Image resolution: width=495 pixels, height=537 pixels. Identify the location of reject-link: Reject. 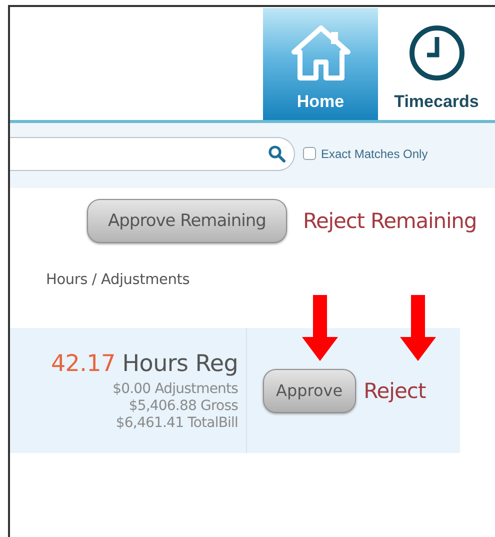
(395, 390).